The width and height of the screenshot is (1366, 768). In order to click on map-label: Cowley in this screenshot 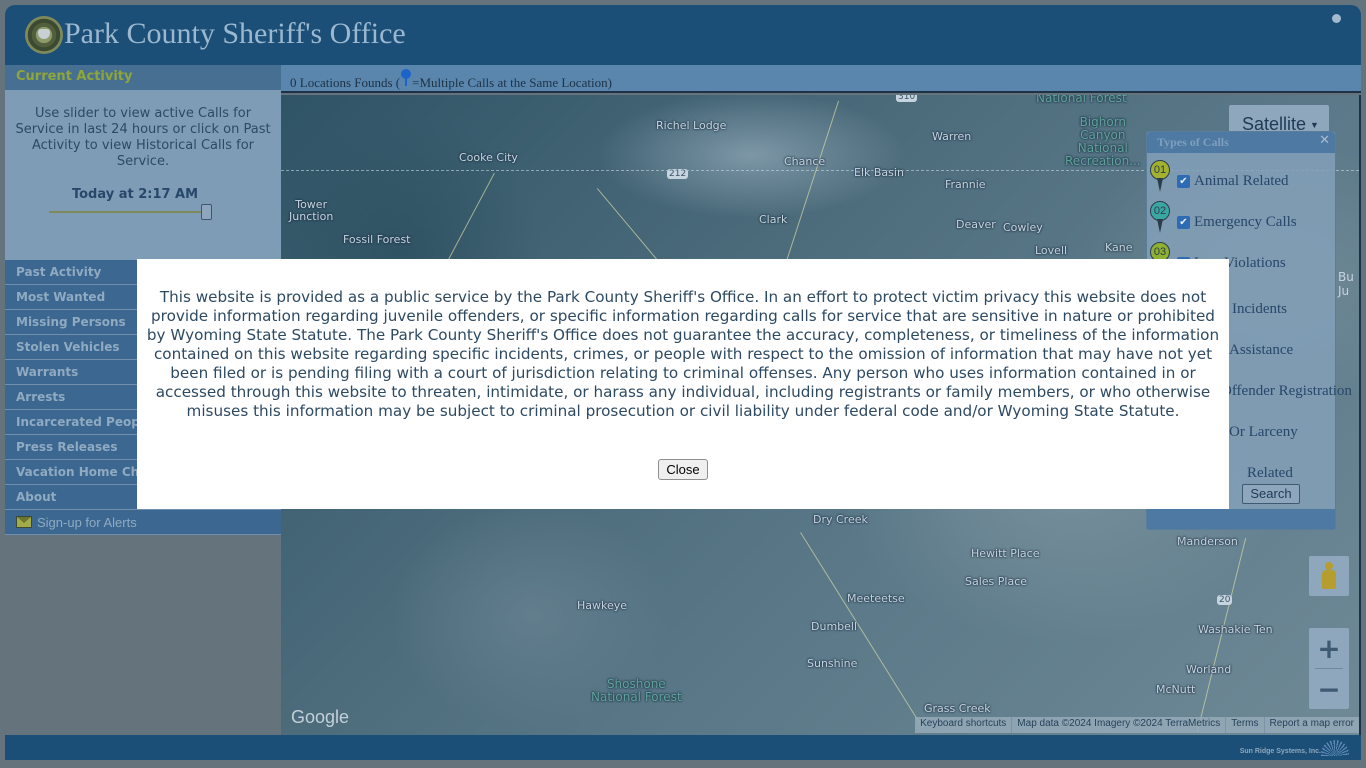, I will do `click(1023, 227)`.